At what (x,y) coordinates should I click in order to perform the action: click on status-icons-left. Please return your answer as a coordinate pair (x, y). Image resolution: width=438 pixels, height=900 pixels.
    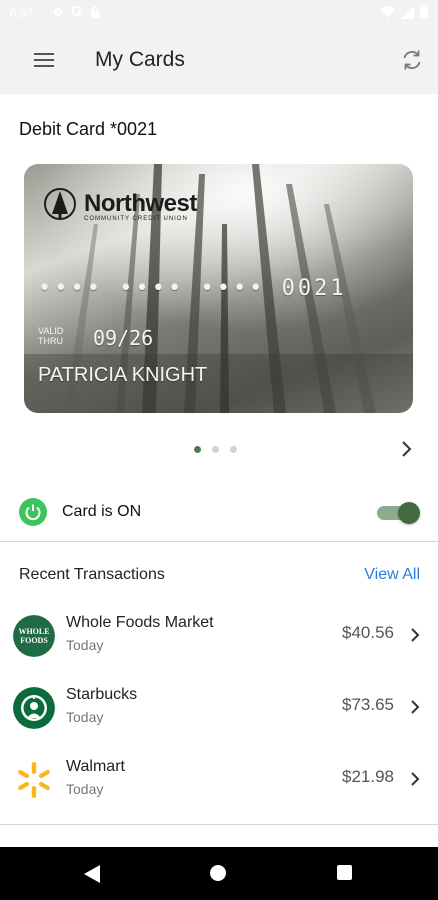
    Looking at the image, I should click on (76, 12).